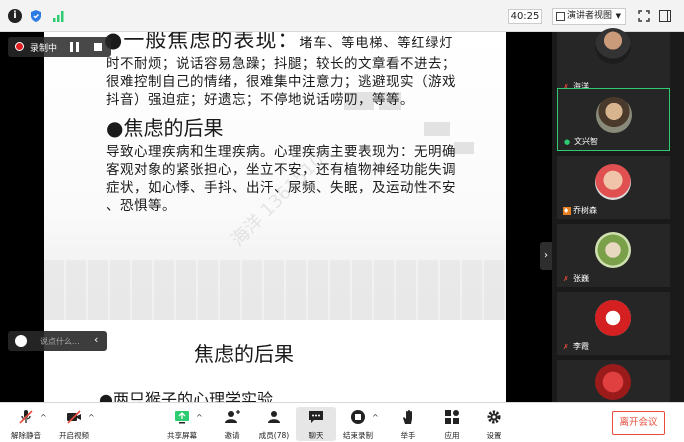 The width and height of the screenshot is (684, 442). I want to click on video-label: 开启视频, so click(74, 435).